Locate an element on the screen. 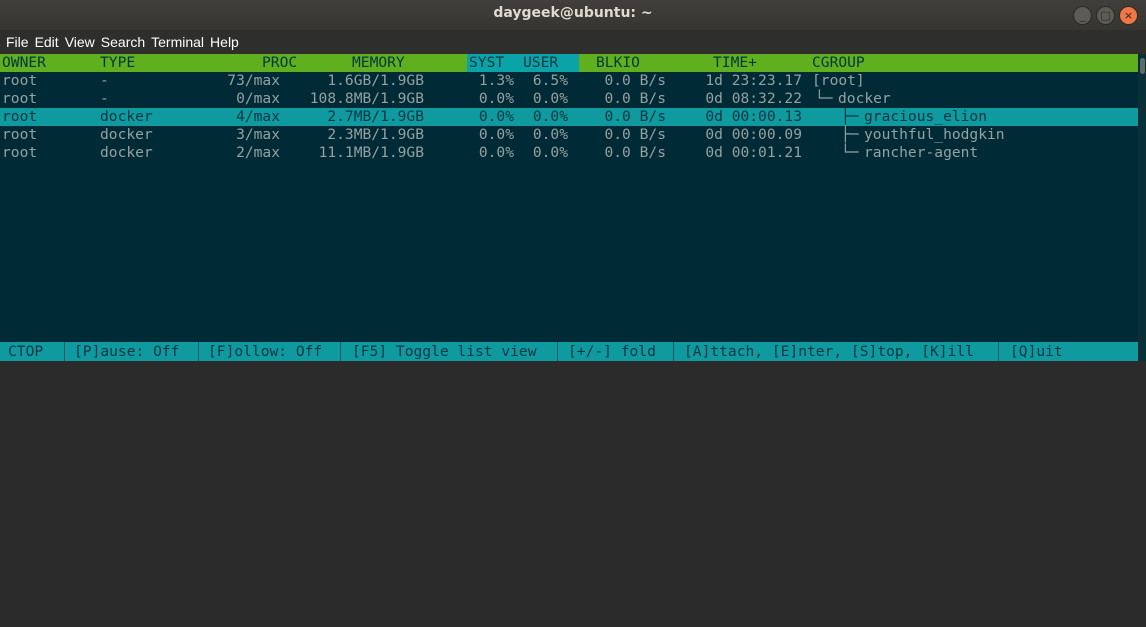 The image size is (1146, 627). cell-proc: 0/max is located at coordinates (258, 98).